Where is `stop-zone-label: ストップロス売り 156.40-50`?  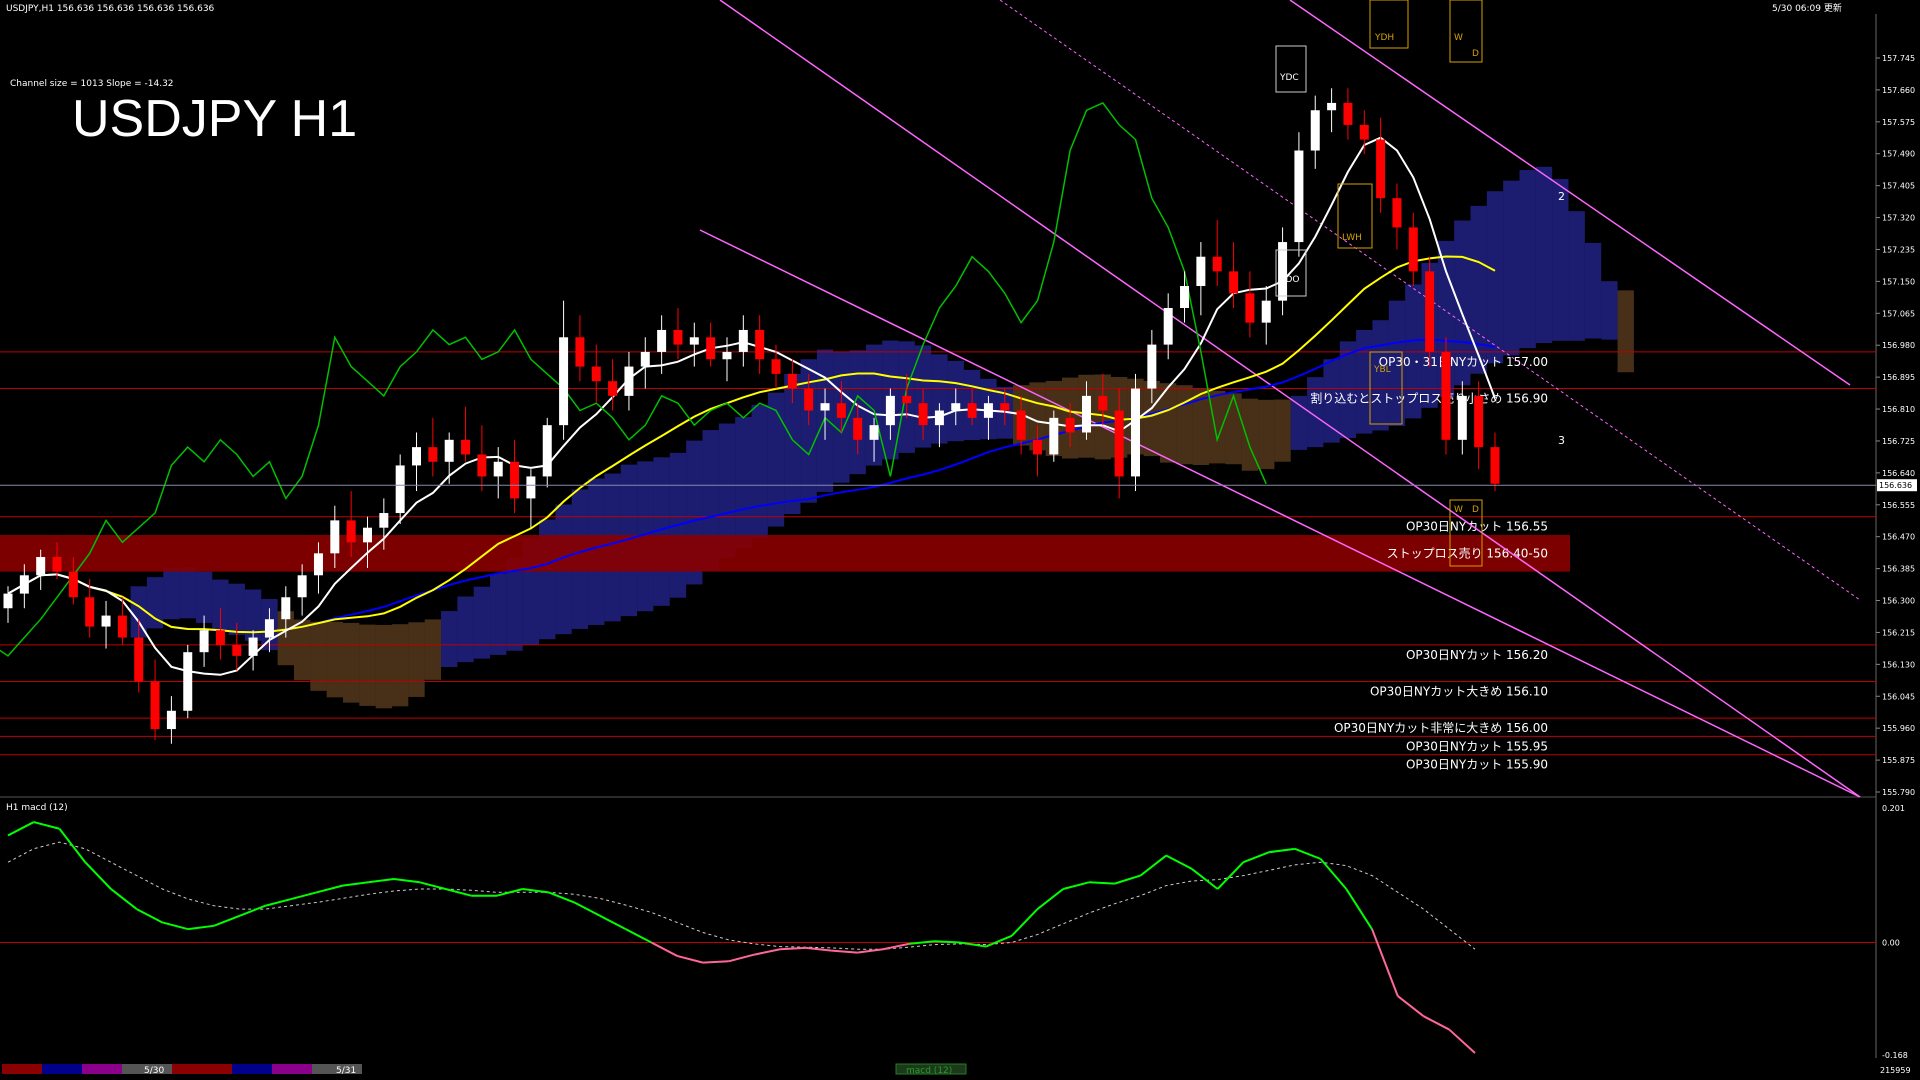 stop-zone-label: ストップロス売り 156.40-50 is located at coordinates (1467, 552).